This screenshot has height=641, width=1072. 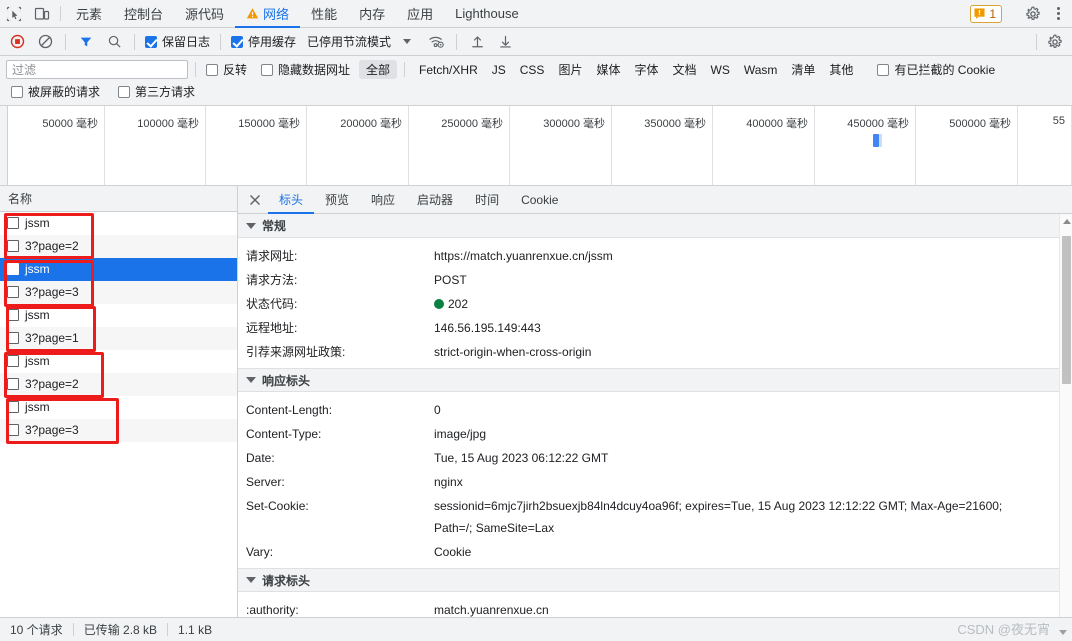 I want to click on request-row-9: 3?page=3, so click(x=118, y=430).